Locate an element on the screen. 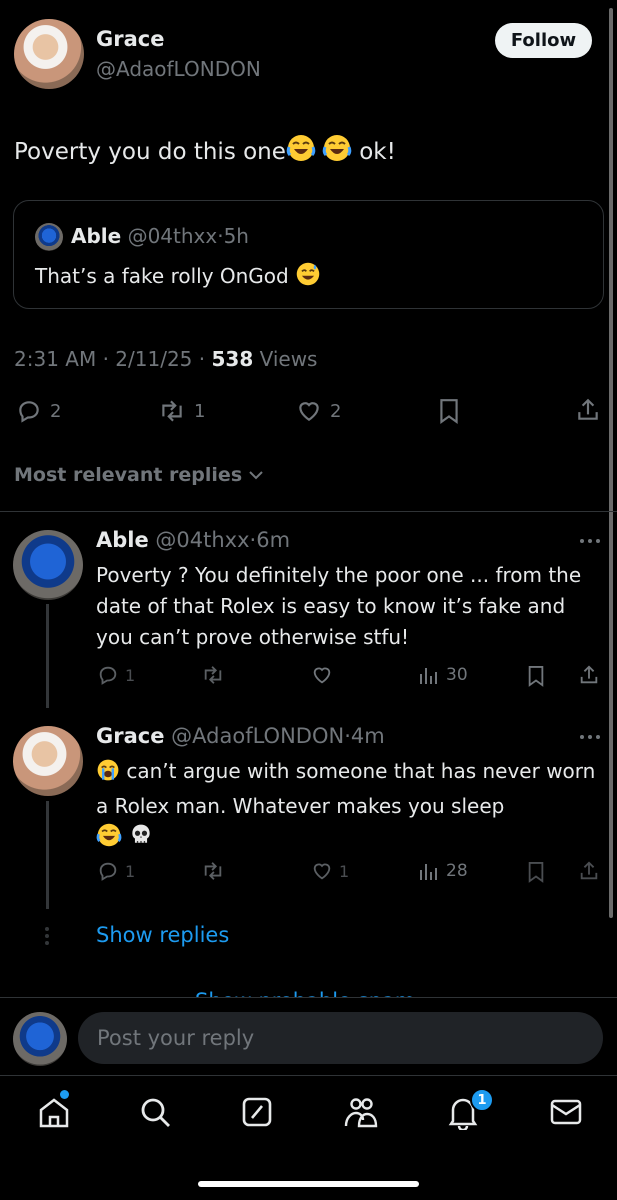 This screenshot has width=617, height=1200. reply-header: Able @04thxx·6m is located at coordinates (193, 540).